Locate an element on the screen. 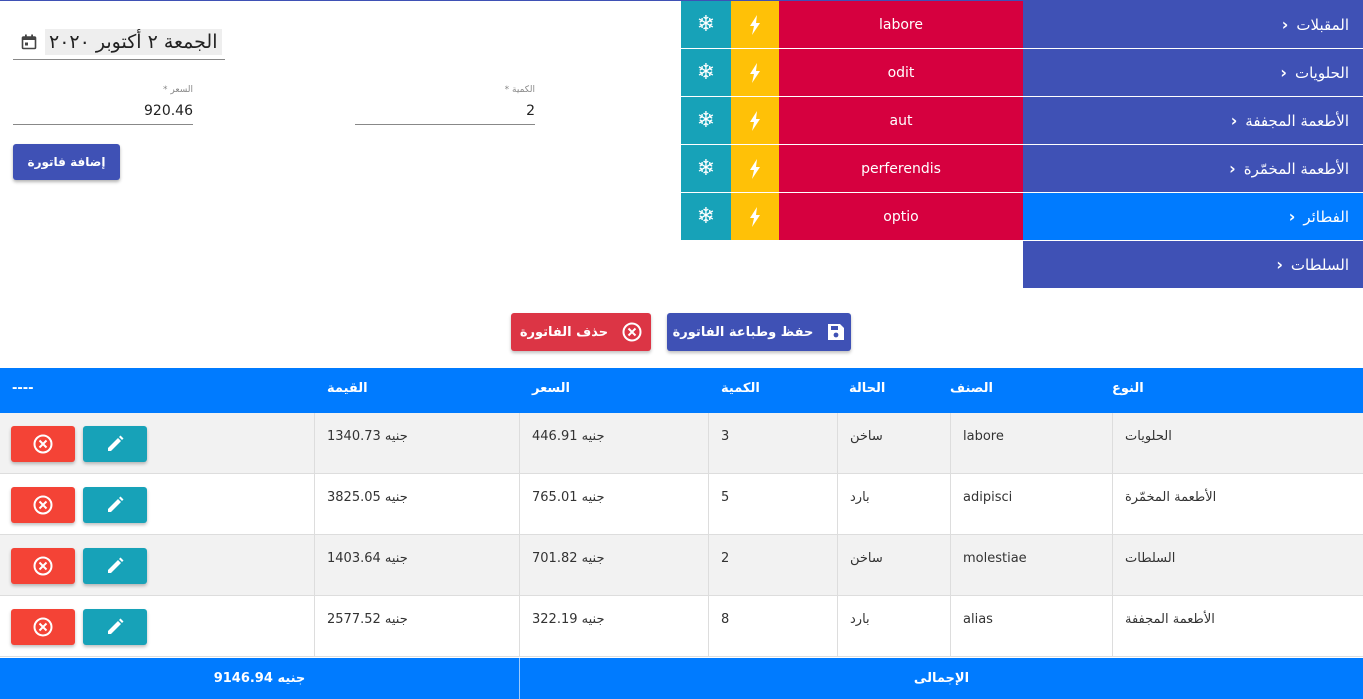  cell-item: alias is located at coordinates (978, 619).